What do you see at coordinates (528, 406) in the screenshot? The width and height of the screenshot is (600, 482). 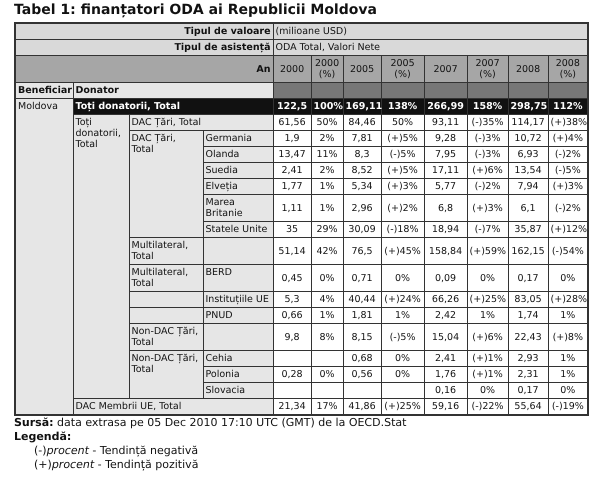 I see `table-cell: 55,64` at bounding box center [528, 406].